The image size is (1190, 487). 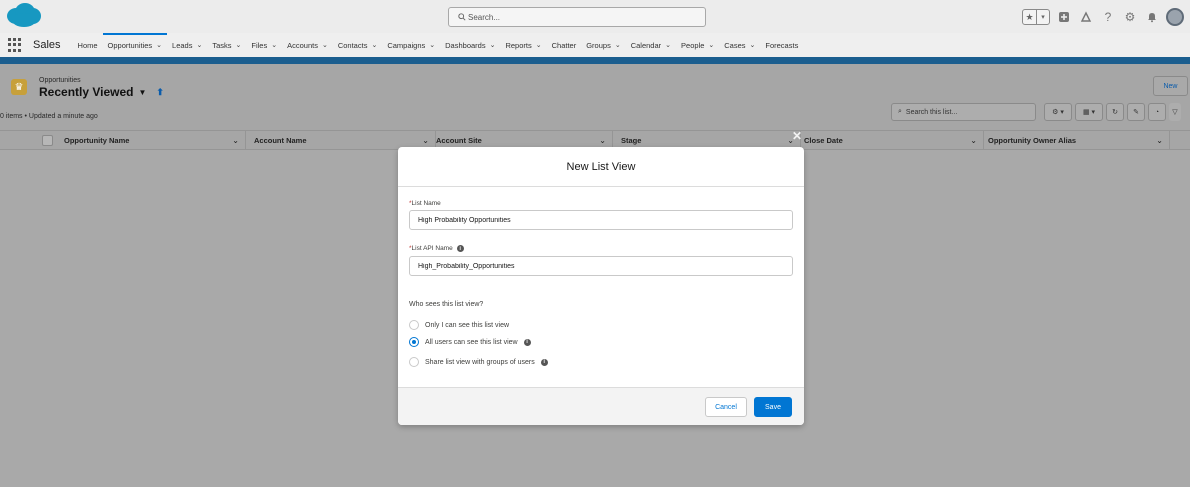 I want to click on nav-item-people: People ⌄, so click(x=697, y=45).